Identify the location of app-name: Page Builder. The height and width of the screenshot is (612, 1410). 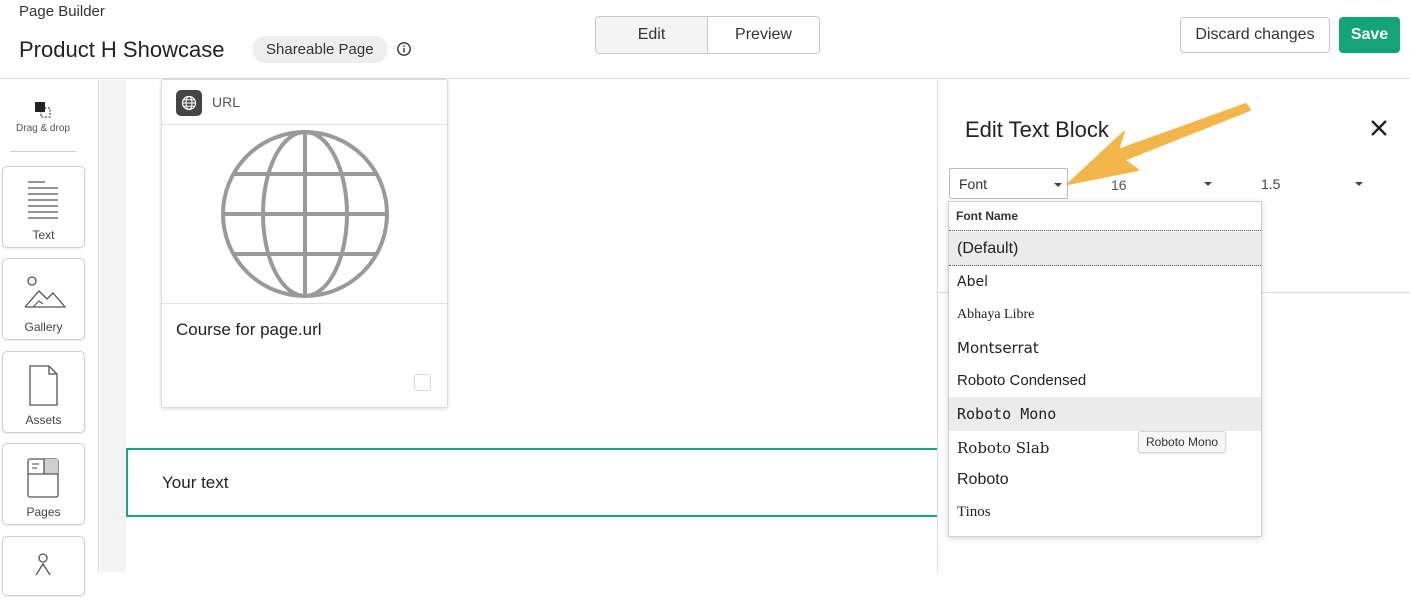
(62, 11).